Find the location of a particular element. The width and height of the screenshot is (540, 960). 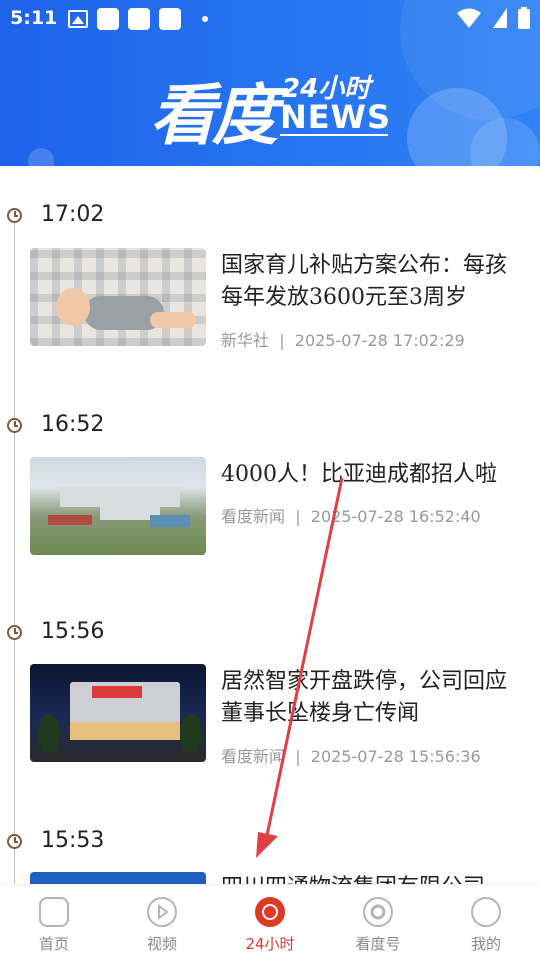

decor-bubble is located at coordinates (41, 157).